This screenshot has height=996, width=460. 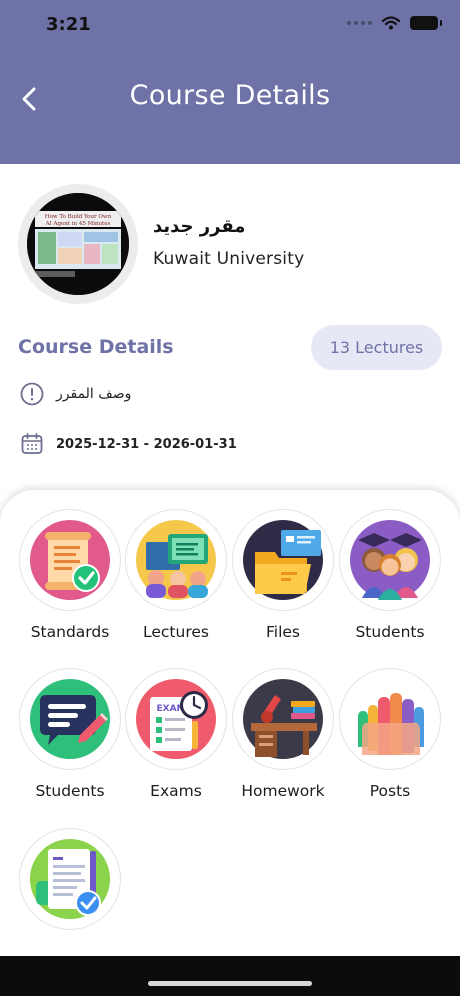 I want to click on tile-label: Posts, so click(x=390, y=791).